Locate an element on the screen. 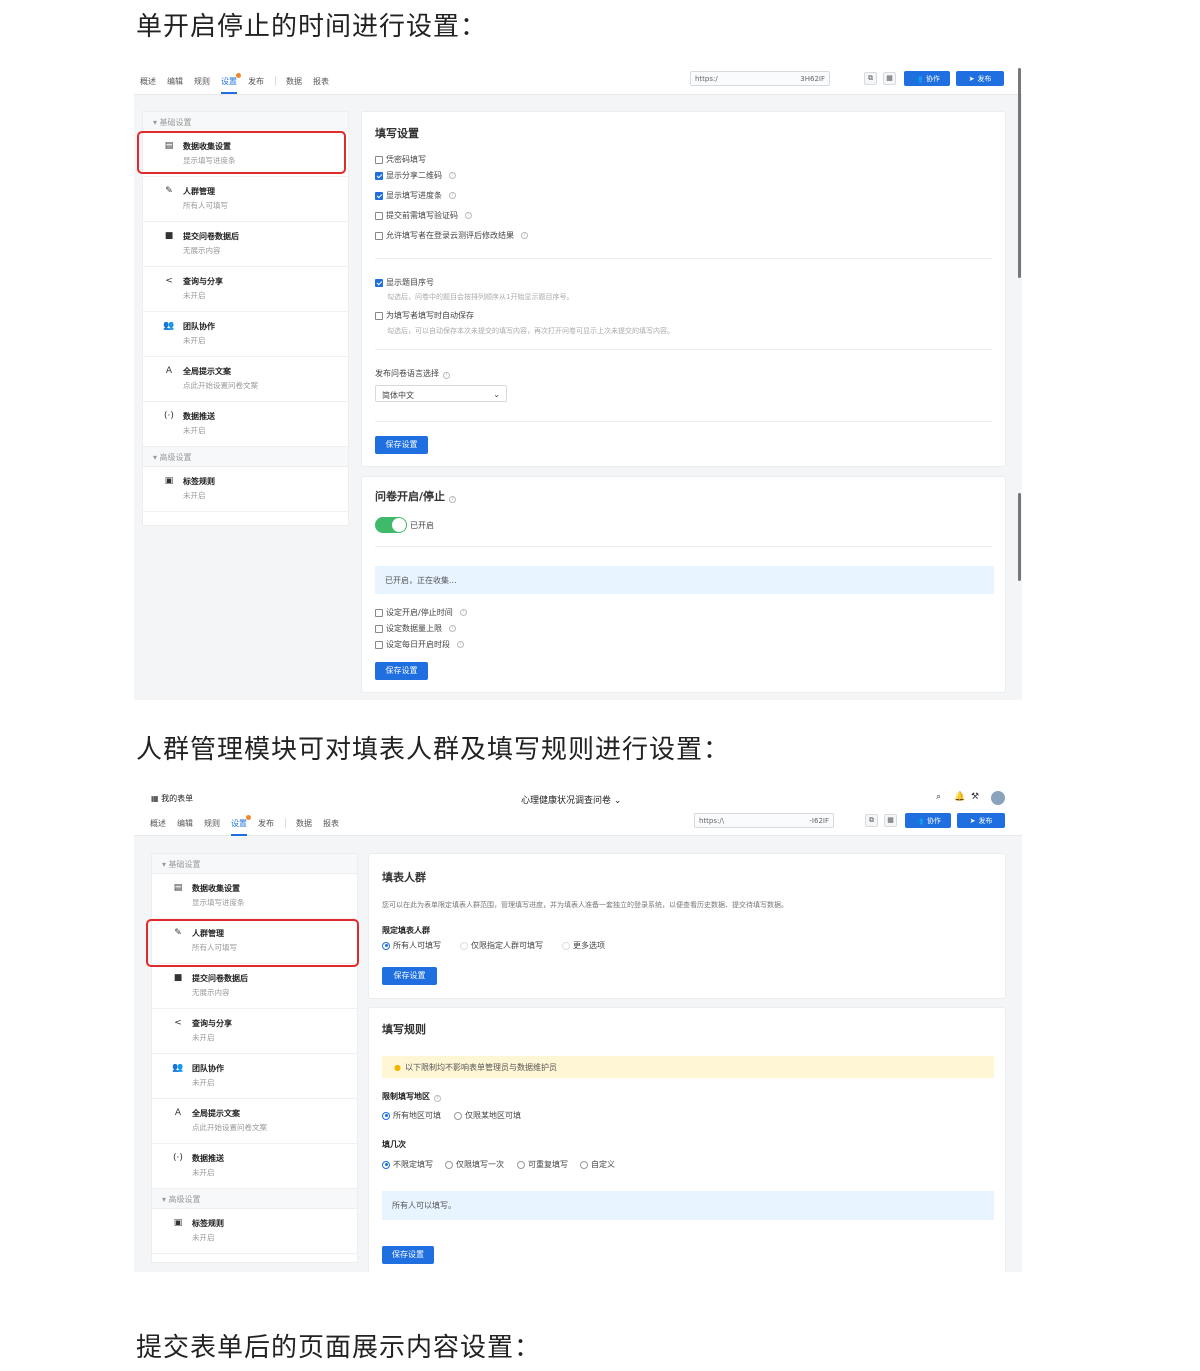 The height and width of the screenshot is (1371, 1200). data-limit-checkbox: 设定数据量上限? is located at coordinates (415, 628).